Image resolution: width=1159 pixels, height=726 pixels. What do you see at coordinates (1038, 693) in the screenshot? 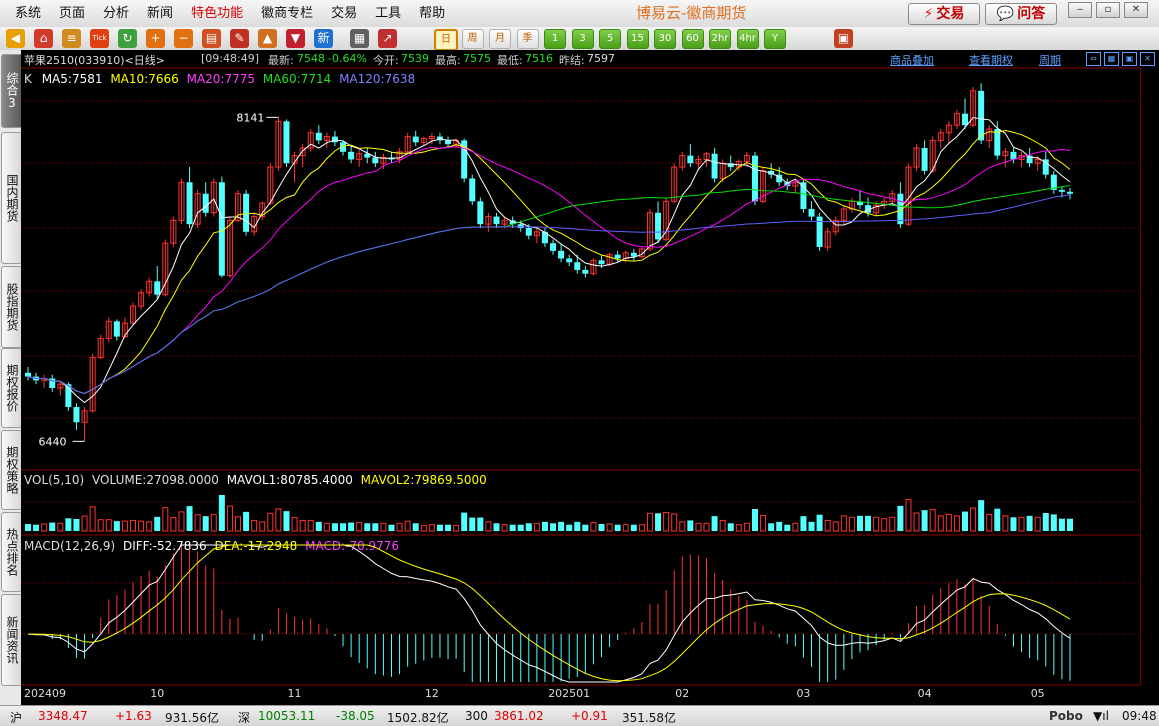
I see `x-tick-label-8: 05` at bounding box center [1038, 693].